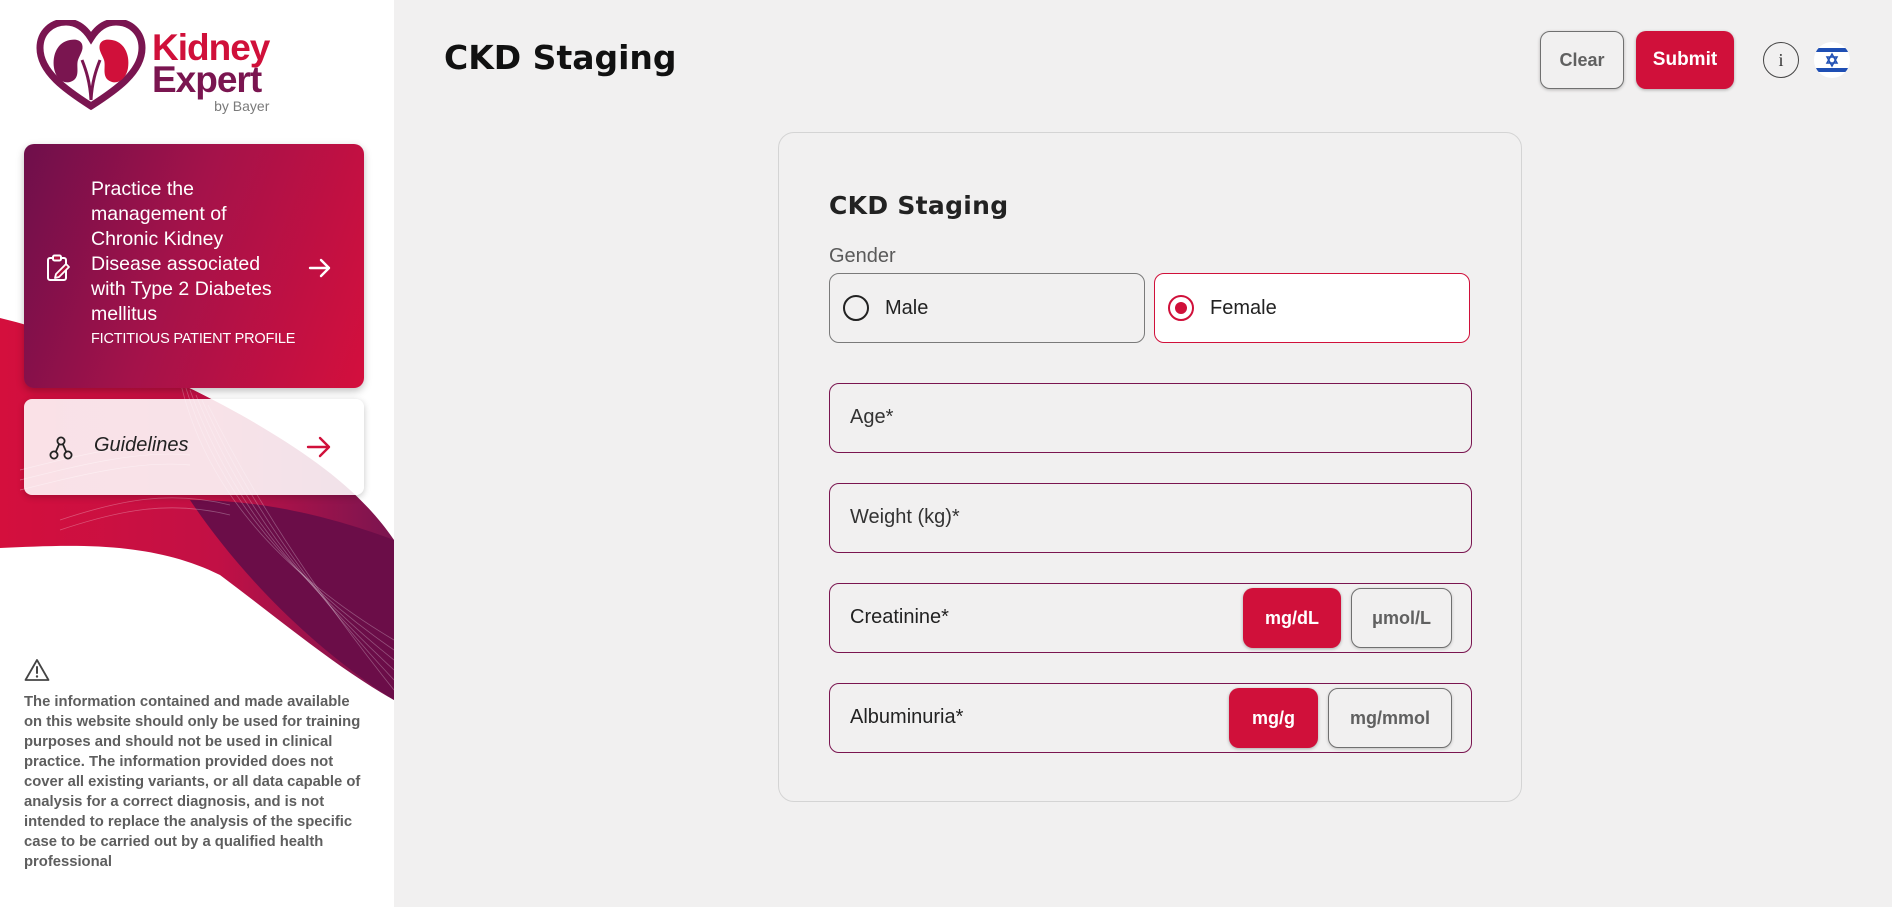  I want to click on guidelines-label: Guidelines, so click(141, 445).